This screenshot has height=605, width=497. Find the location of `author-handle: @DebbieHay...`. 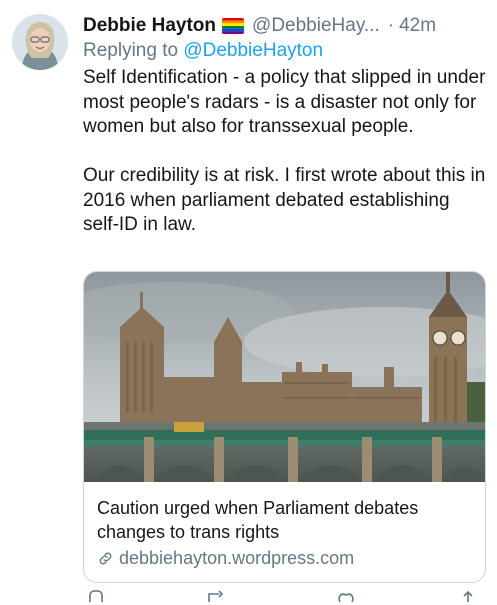

author-handle: @DebbieHay... is located at coordinates (316, 26).